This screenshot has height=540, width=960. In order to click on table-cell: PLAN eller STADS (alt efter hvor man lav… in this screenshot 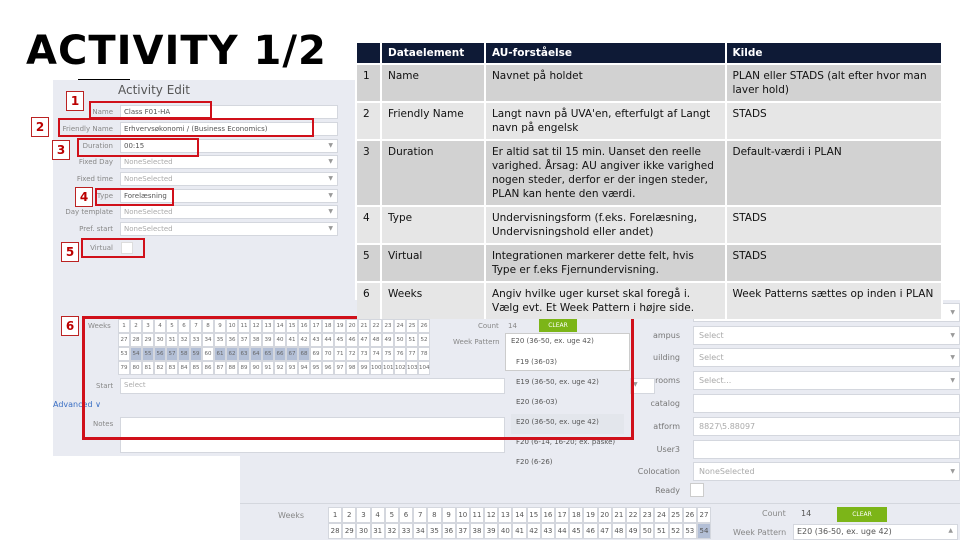, I will do `click(834, 82)`.